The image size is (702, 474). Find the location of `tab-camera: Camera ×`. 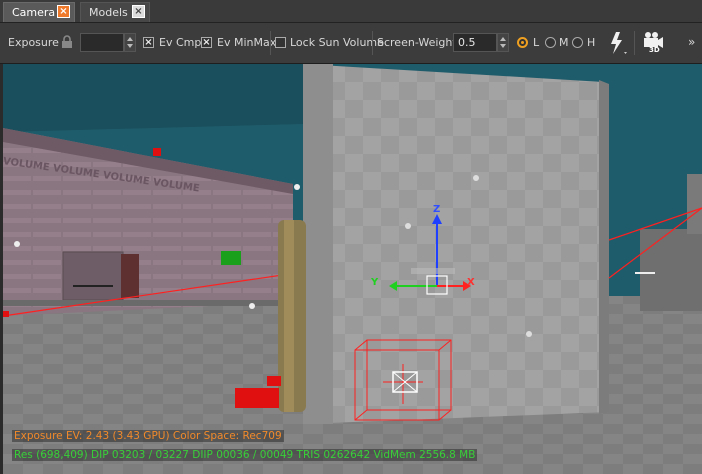

tab-camera: Camera × is located at coordinates (39, 12).